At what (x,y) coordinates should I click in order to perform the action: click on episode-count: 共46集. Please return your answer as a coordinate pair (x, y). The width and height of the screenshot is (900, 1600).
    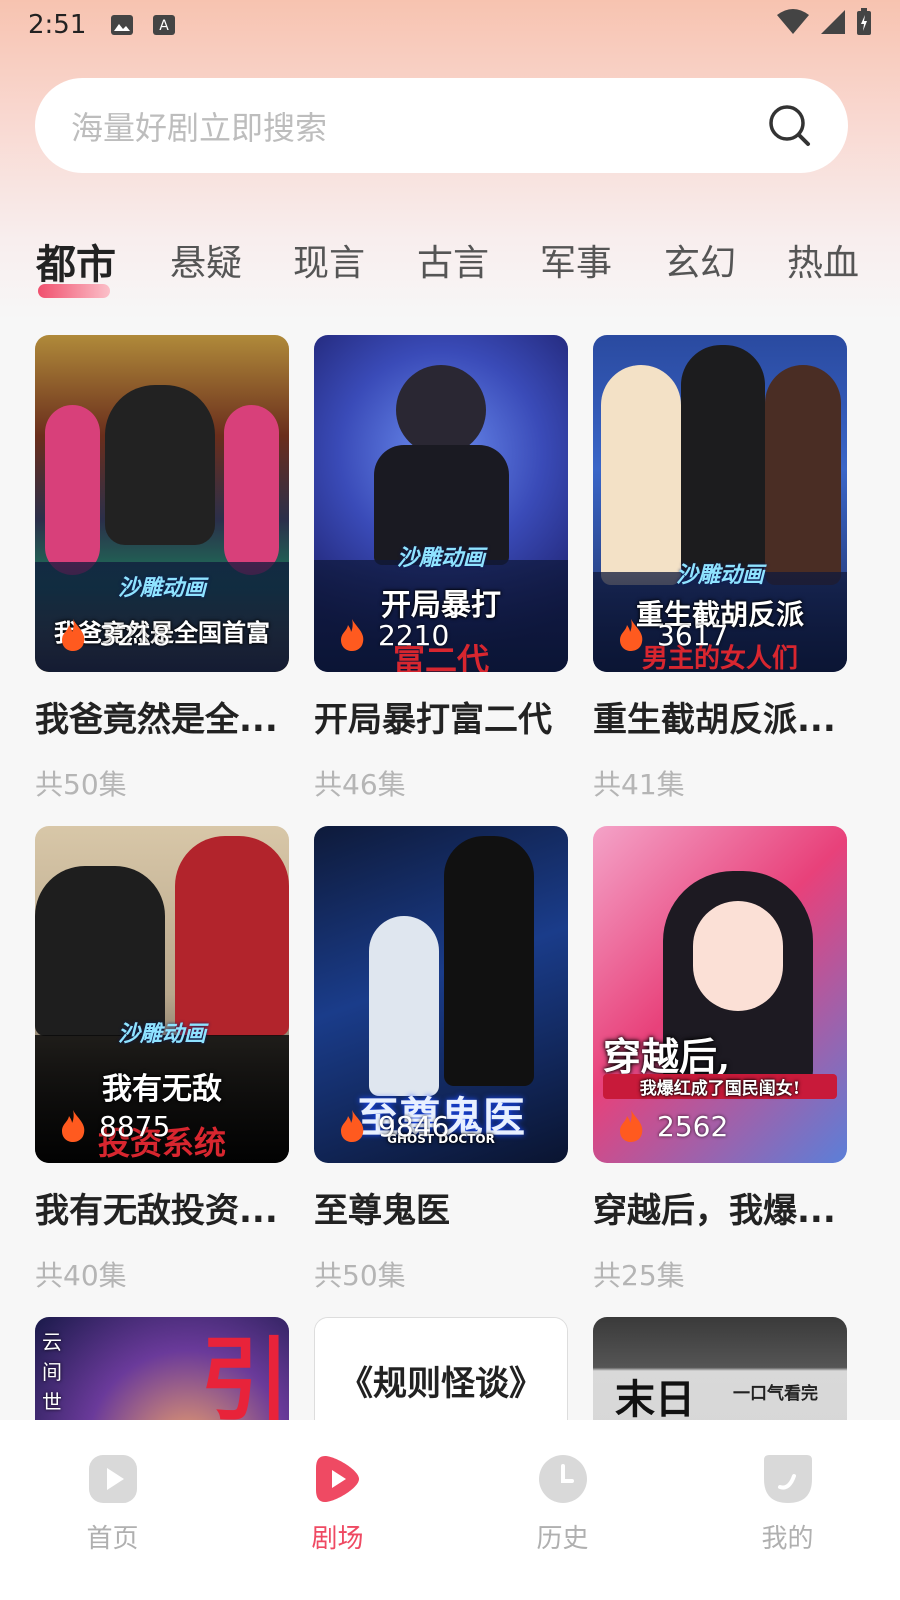
    Looking at the image, I should click on (360, 784).